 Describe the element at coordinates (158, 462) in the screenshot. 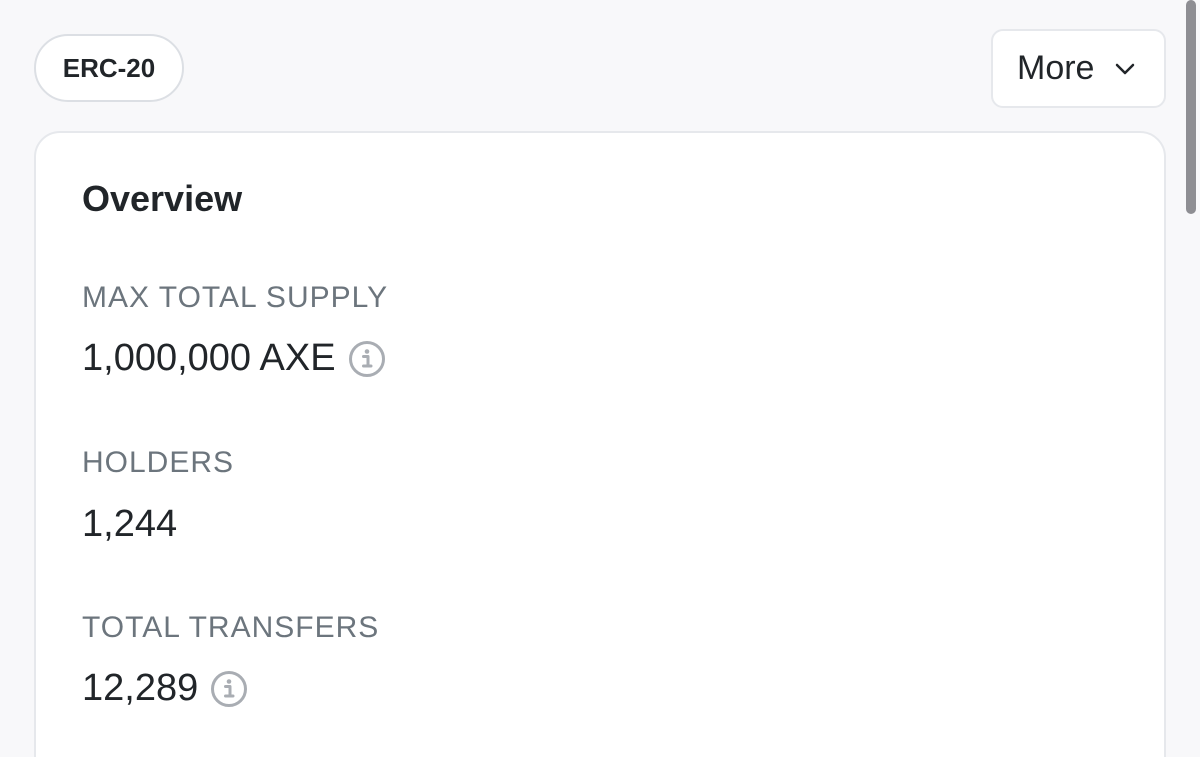

I see `holders-label: HOLDERS` at that location.